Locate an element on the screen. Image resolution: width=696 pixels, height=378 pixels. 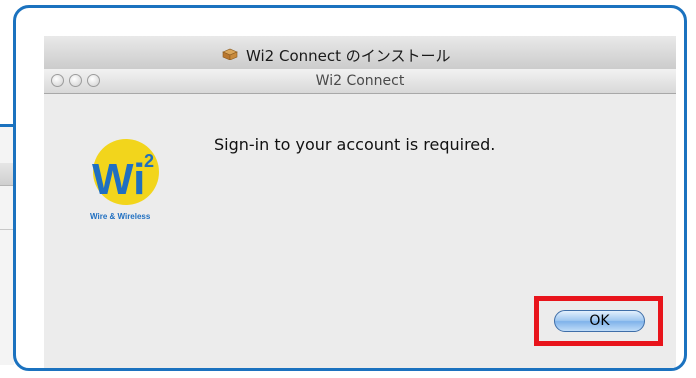
dialog-message: Sign-in to your account is required. is located at coordinates (355, 144).